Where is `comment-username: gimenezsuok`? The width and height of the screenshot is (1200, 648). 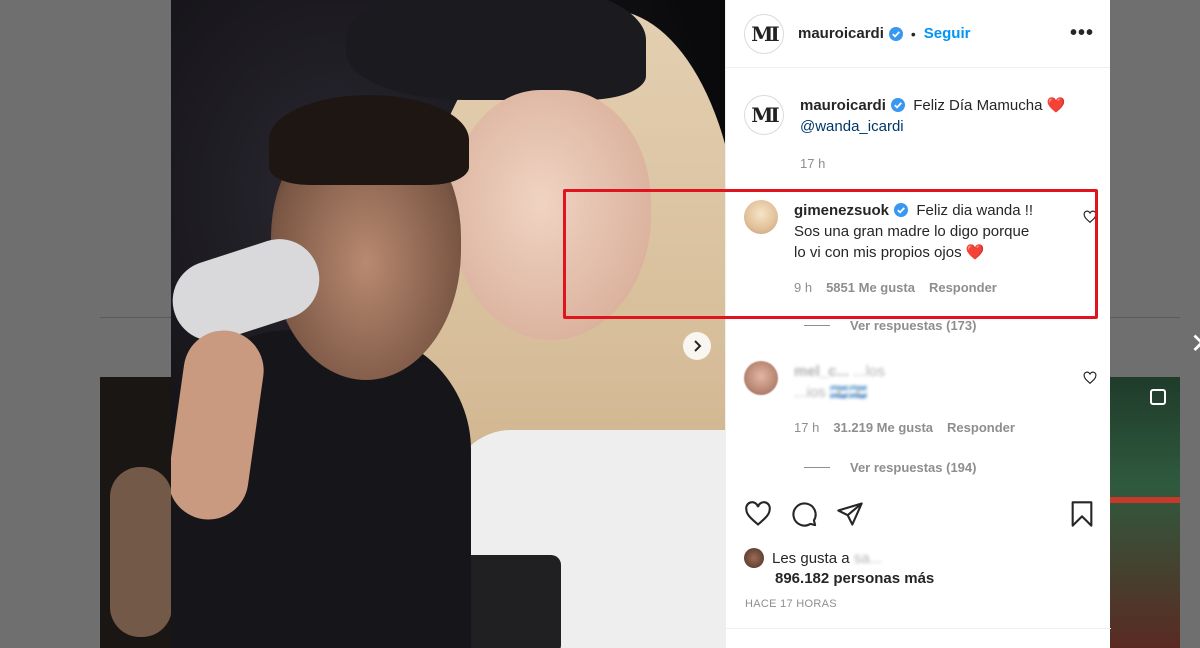
comment-username: gimenezsuok is located at coordinates (841, 210).